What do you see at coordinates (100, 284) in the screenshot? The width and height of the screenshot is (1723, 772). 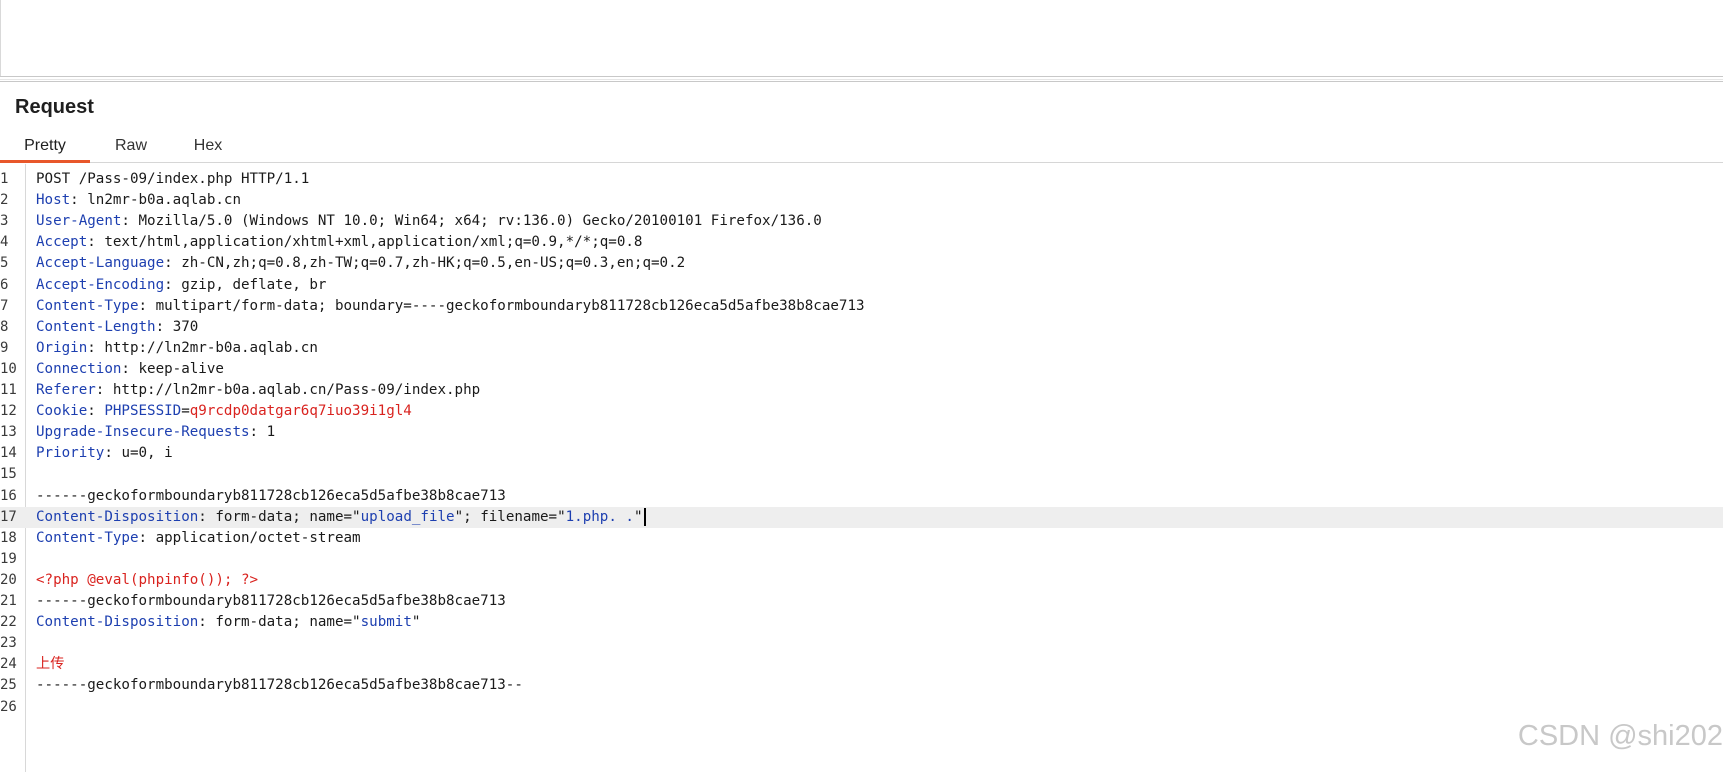 I see `header-name: Accept-Encoding` at bounding box center [100, 284].